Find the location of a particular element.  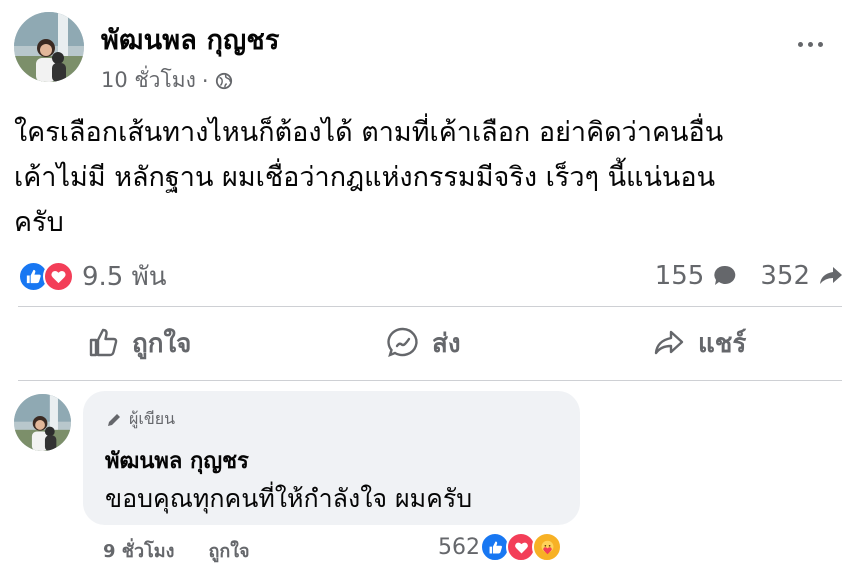

post-time: 10 ชั่วโมง is located at coordinates (148, 80).